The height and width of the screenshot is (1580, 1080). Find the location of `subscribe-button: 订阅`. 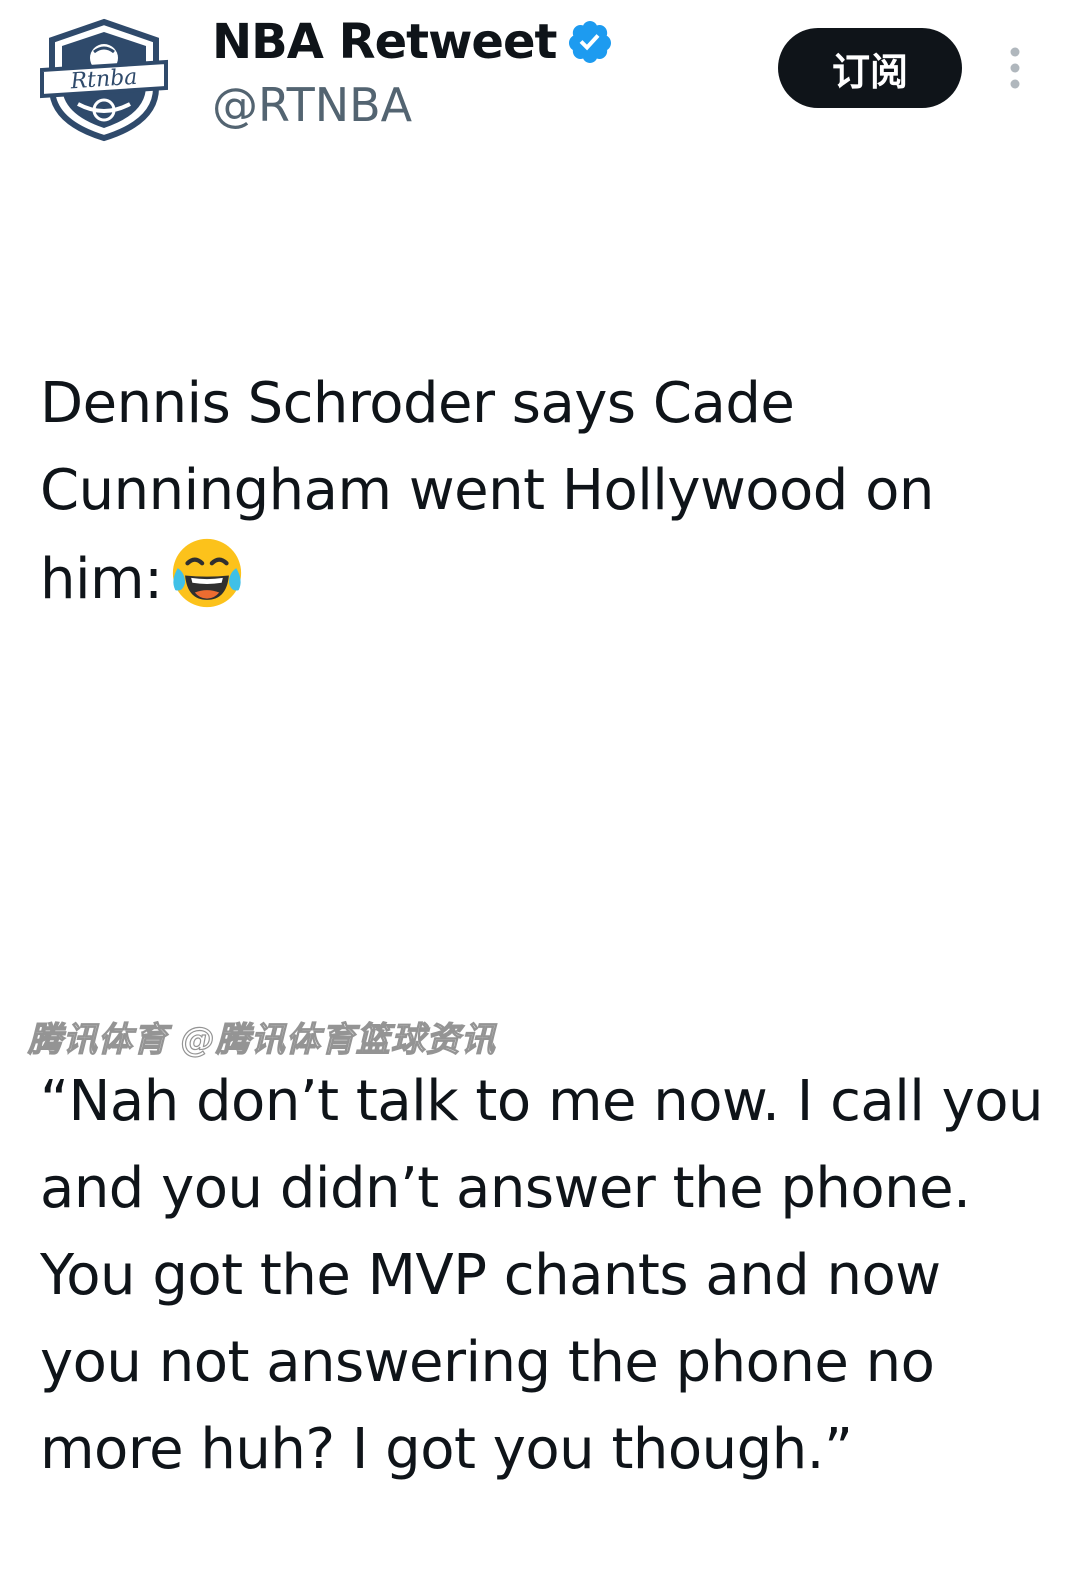

subscribe-button: 订阅 is located at coordinates (870, 68).